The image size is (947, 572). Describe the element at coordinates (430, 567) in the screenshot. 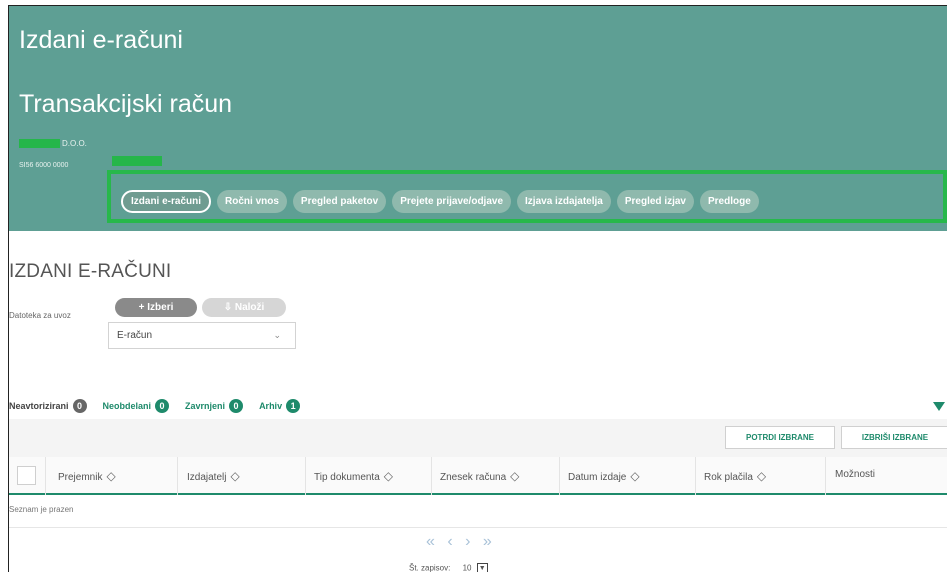

I see `records-label: Št. zapisov:` at that location.